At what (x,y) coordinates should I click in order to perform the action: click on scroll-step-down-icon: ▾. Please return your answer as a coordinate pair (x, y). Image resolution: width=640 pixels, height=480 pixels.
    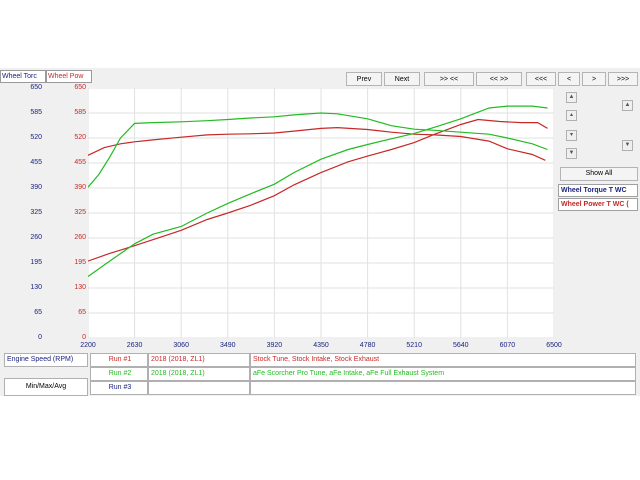
    Looking at the image, I should click on (571, 135).